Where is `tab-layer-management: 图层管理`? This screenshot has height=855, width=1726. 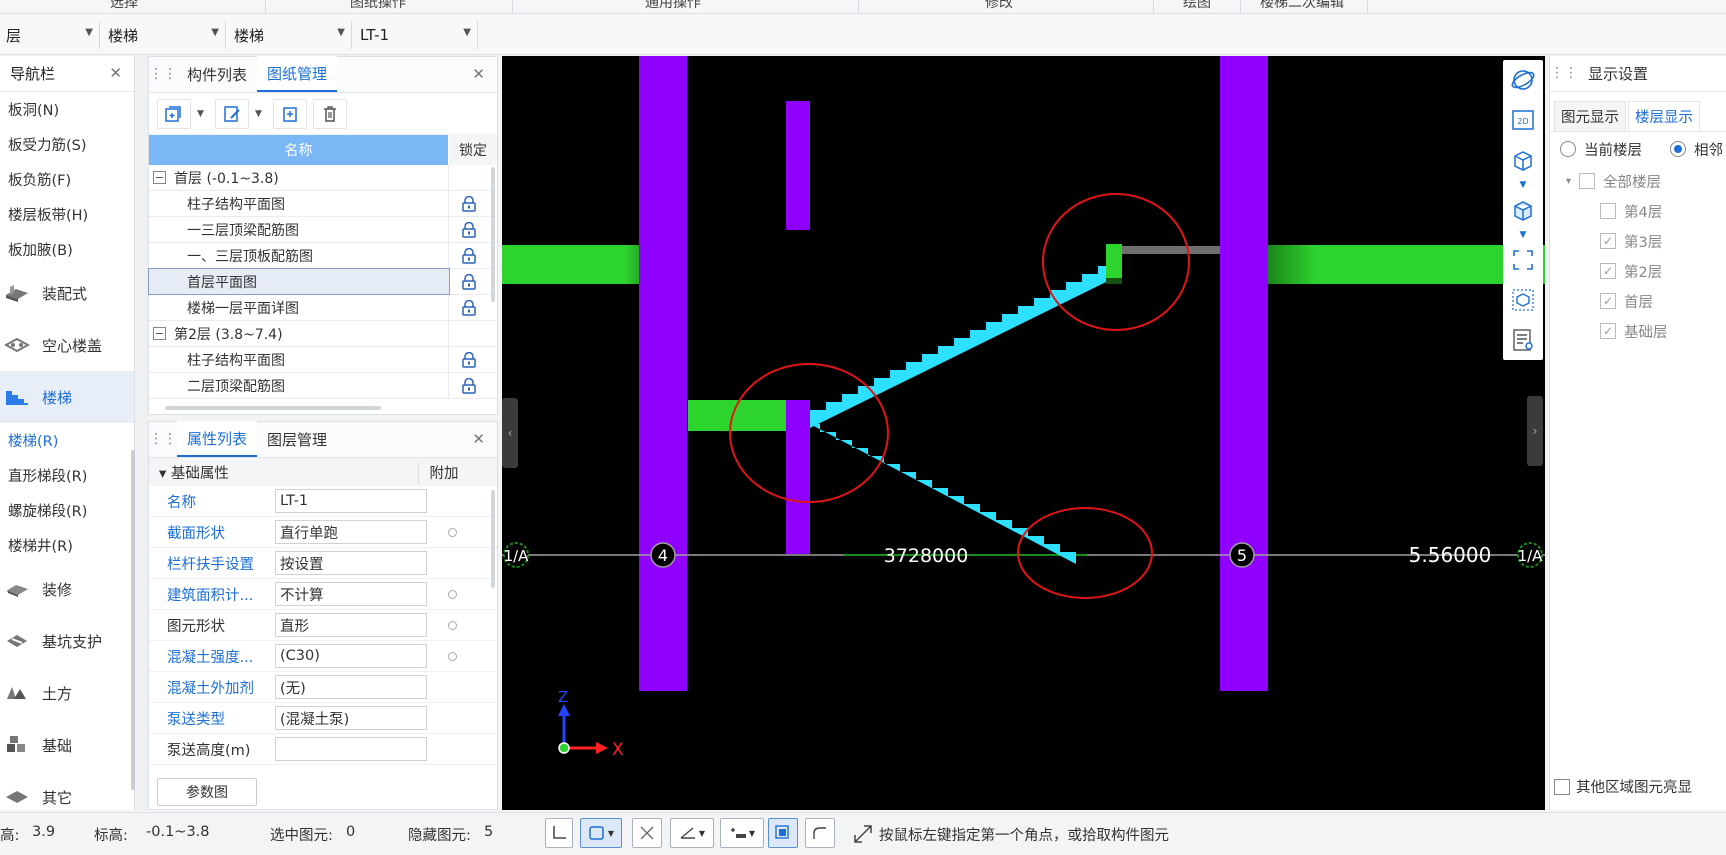 tab-layer-management: 图层管理 is located at coordinates (297, 439).